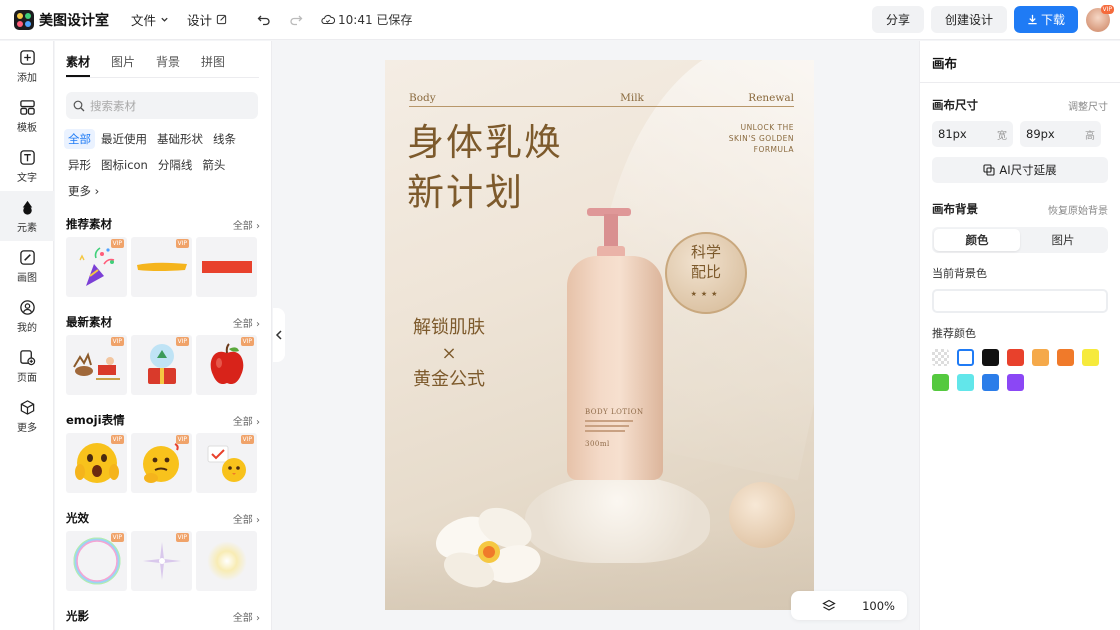 Image resolution: width=1120 pixels, height=630 pixels. Describe the element at coordinates (955, 209) in the screenshot. I see `canvas-bg-label: 画布背景` at that location.